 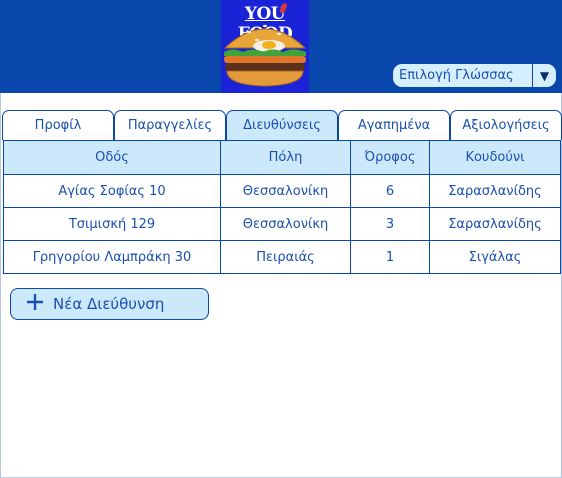 I want to click on cell-floor: 3, so click(x=390, y=224).